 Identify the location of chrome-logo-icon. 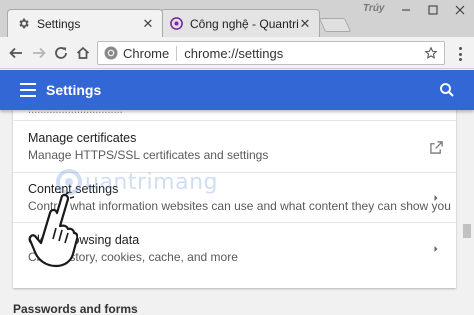
(111, 53).